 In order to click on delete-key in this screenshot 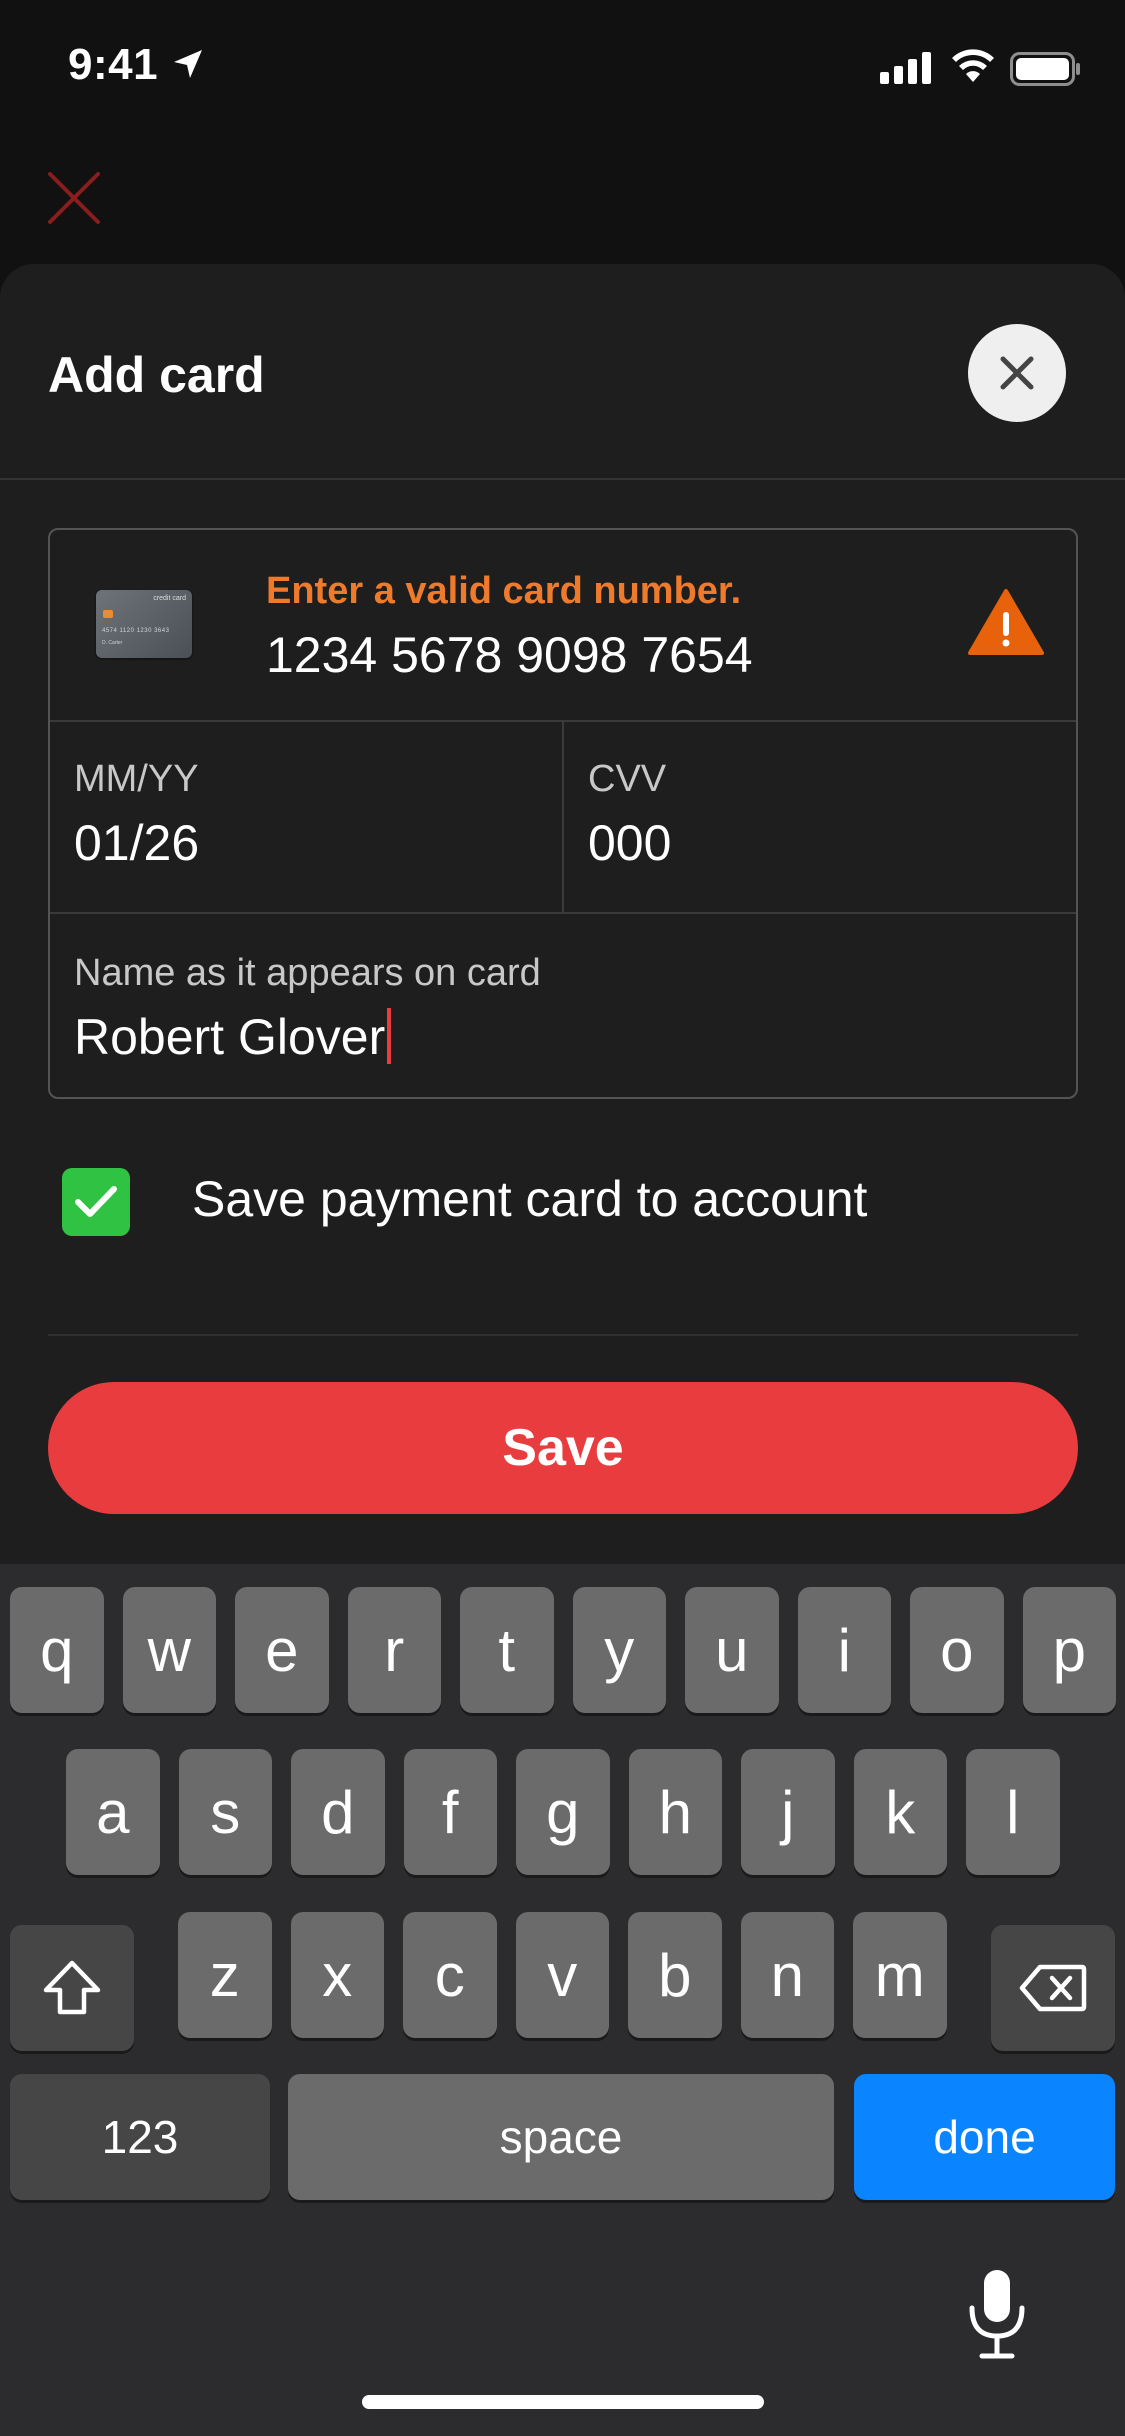, I will do `click(1053, 1988)`.